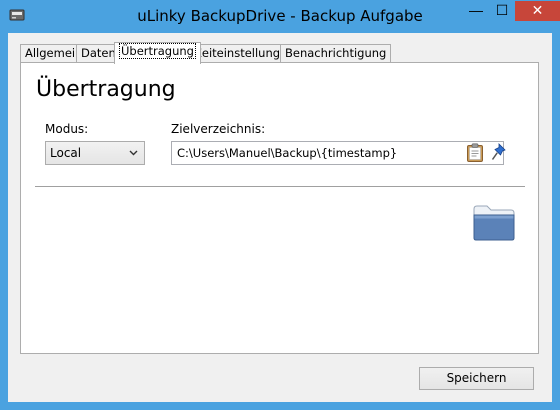  Describe the element at coordinates (54, 53) in the screenshot. I see `tab-label: Allgemein` at that location.